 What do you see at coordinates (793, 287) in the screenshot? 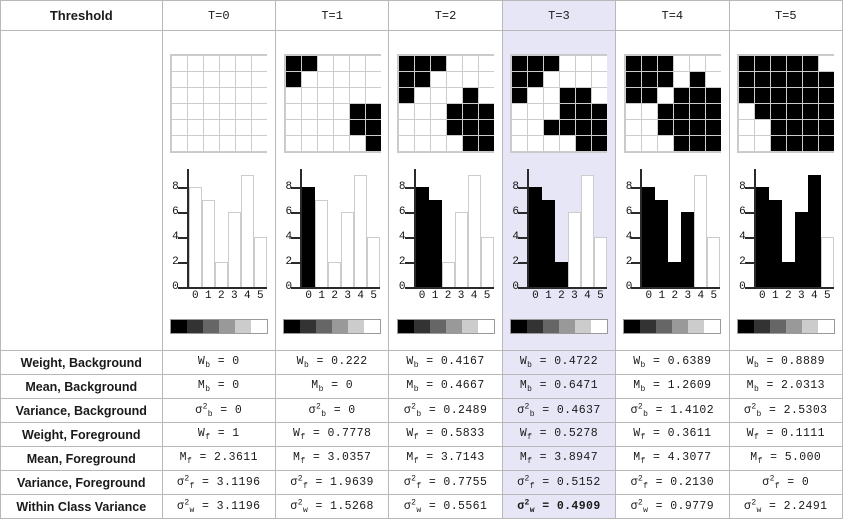
I see `histogram-x-axis` at bounding box center [793, 287].